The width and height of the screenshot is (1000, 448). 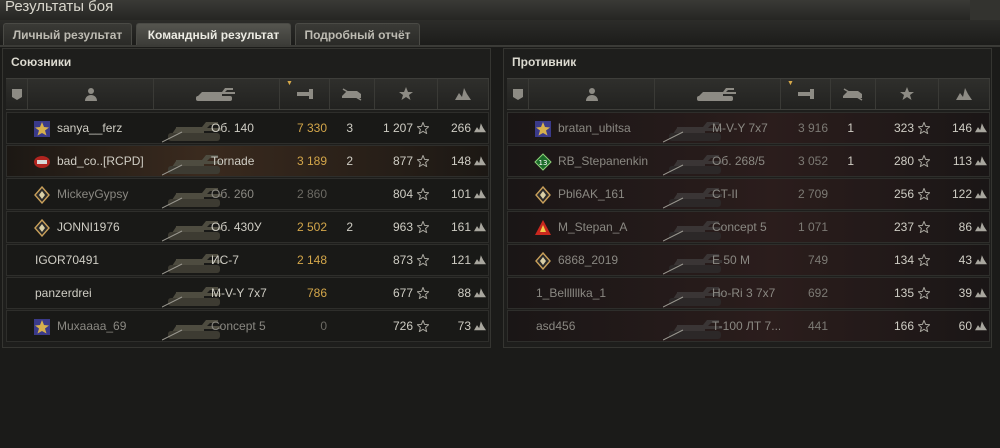 What do you see at coordinates (739, 227) in the screenshot?
I see `tank-name: Concept 5` at bounding box center [739, 227].